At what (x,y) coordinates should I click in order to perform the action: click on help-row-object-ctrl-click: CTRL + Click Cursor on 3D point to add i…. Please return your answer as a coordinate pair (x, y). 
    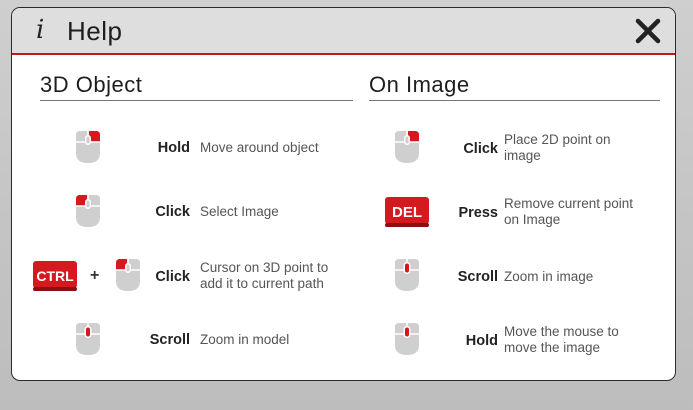
    Looking at the image, I should click on (182, 276).